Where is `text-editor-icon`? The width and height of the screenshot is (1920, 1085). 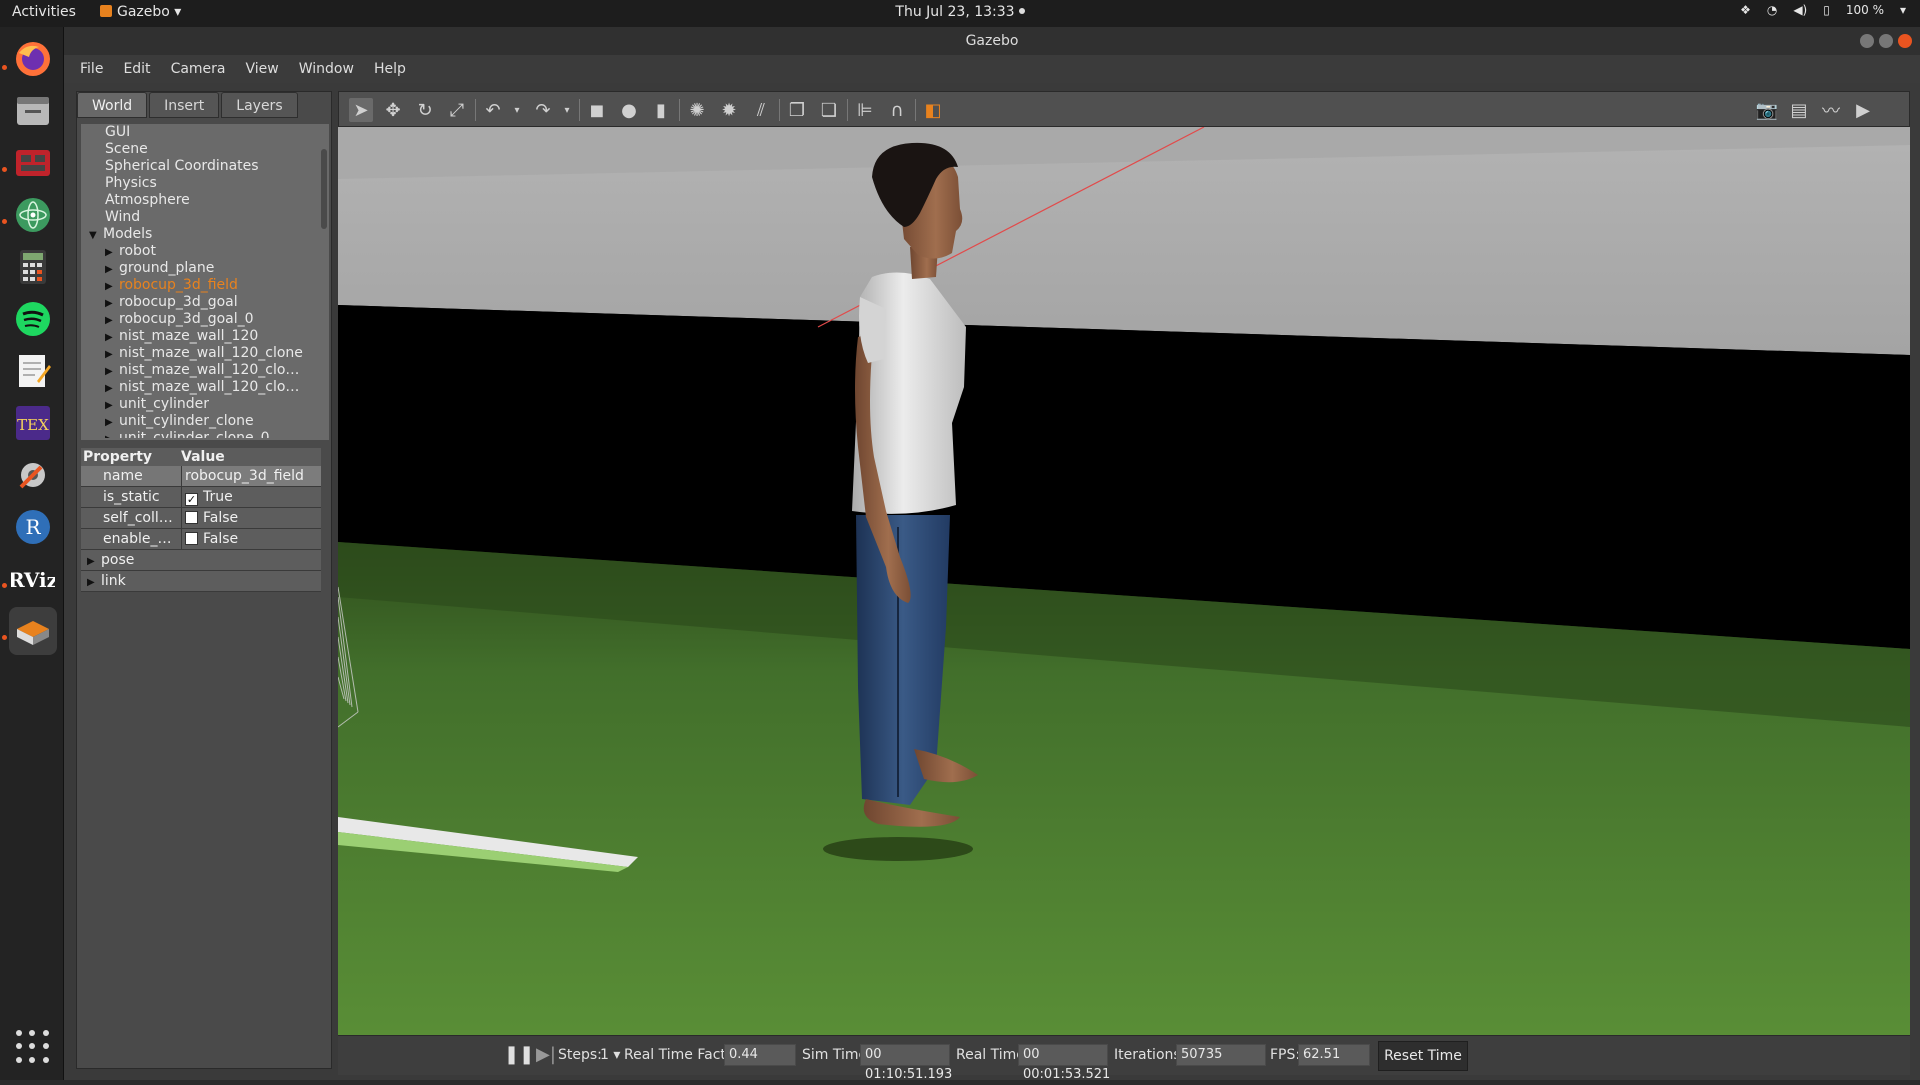
text-editor-icon is located at coordinates (33, 371).